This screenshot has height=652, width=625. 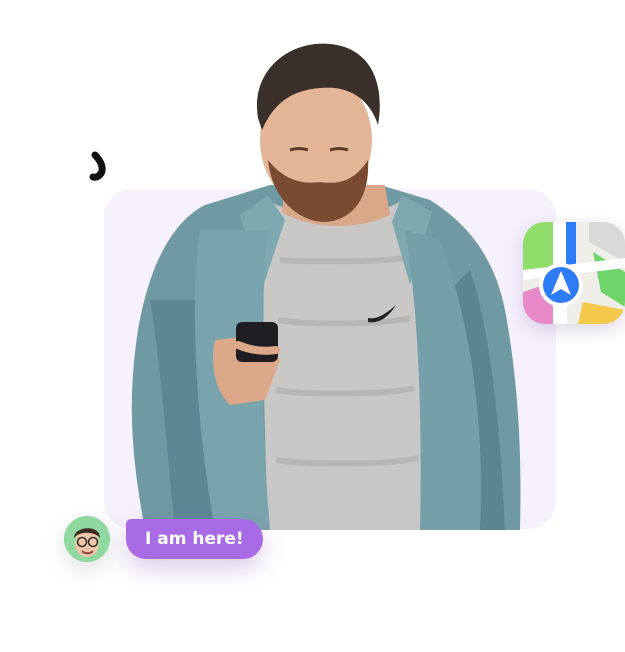 I want to click on maps-app-icon, so click(x=574, y=273).